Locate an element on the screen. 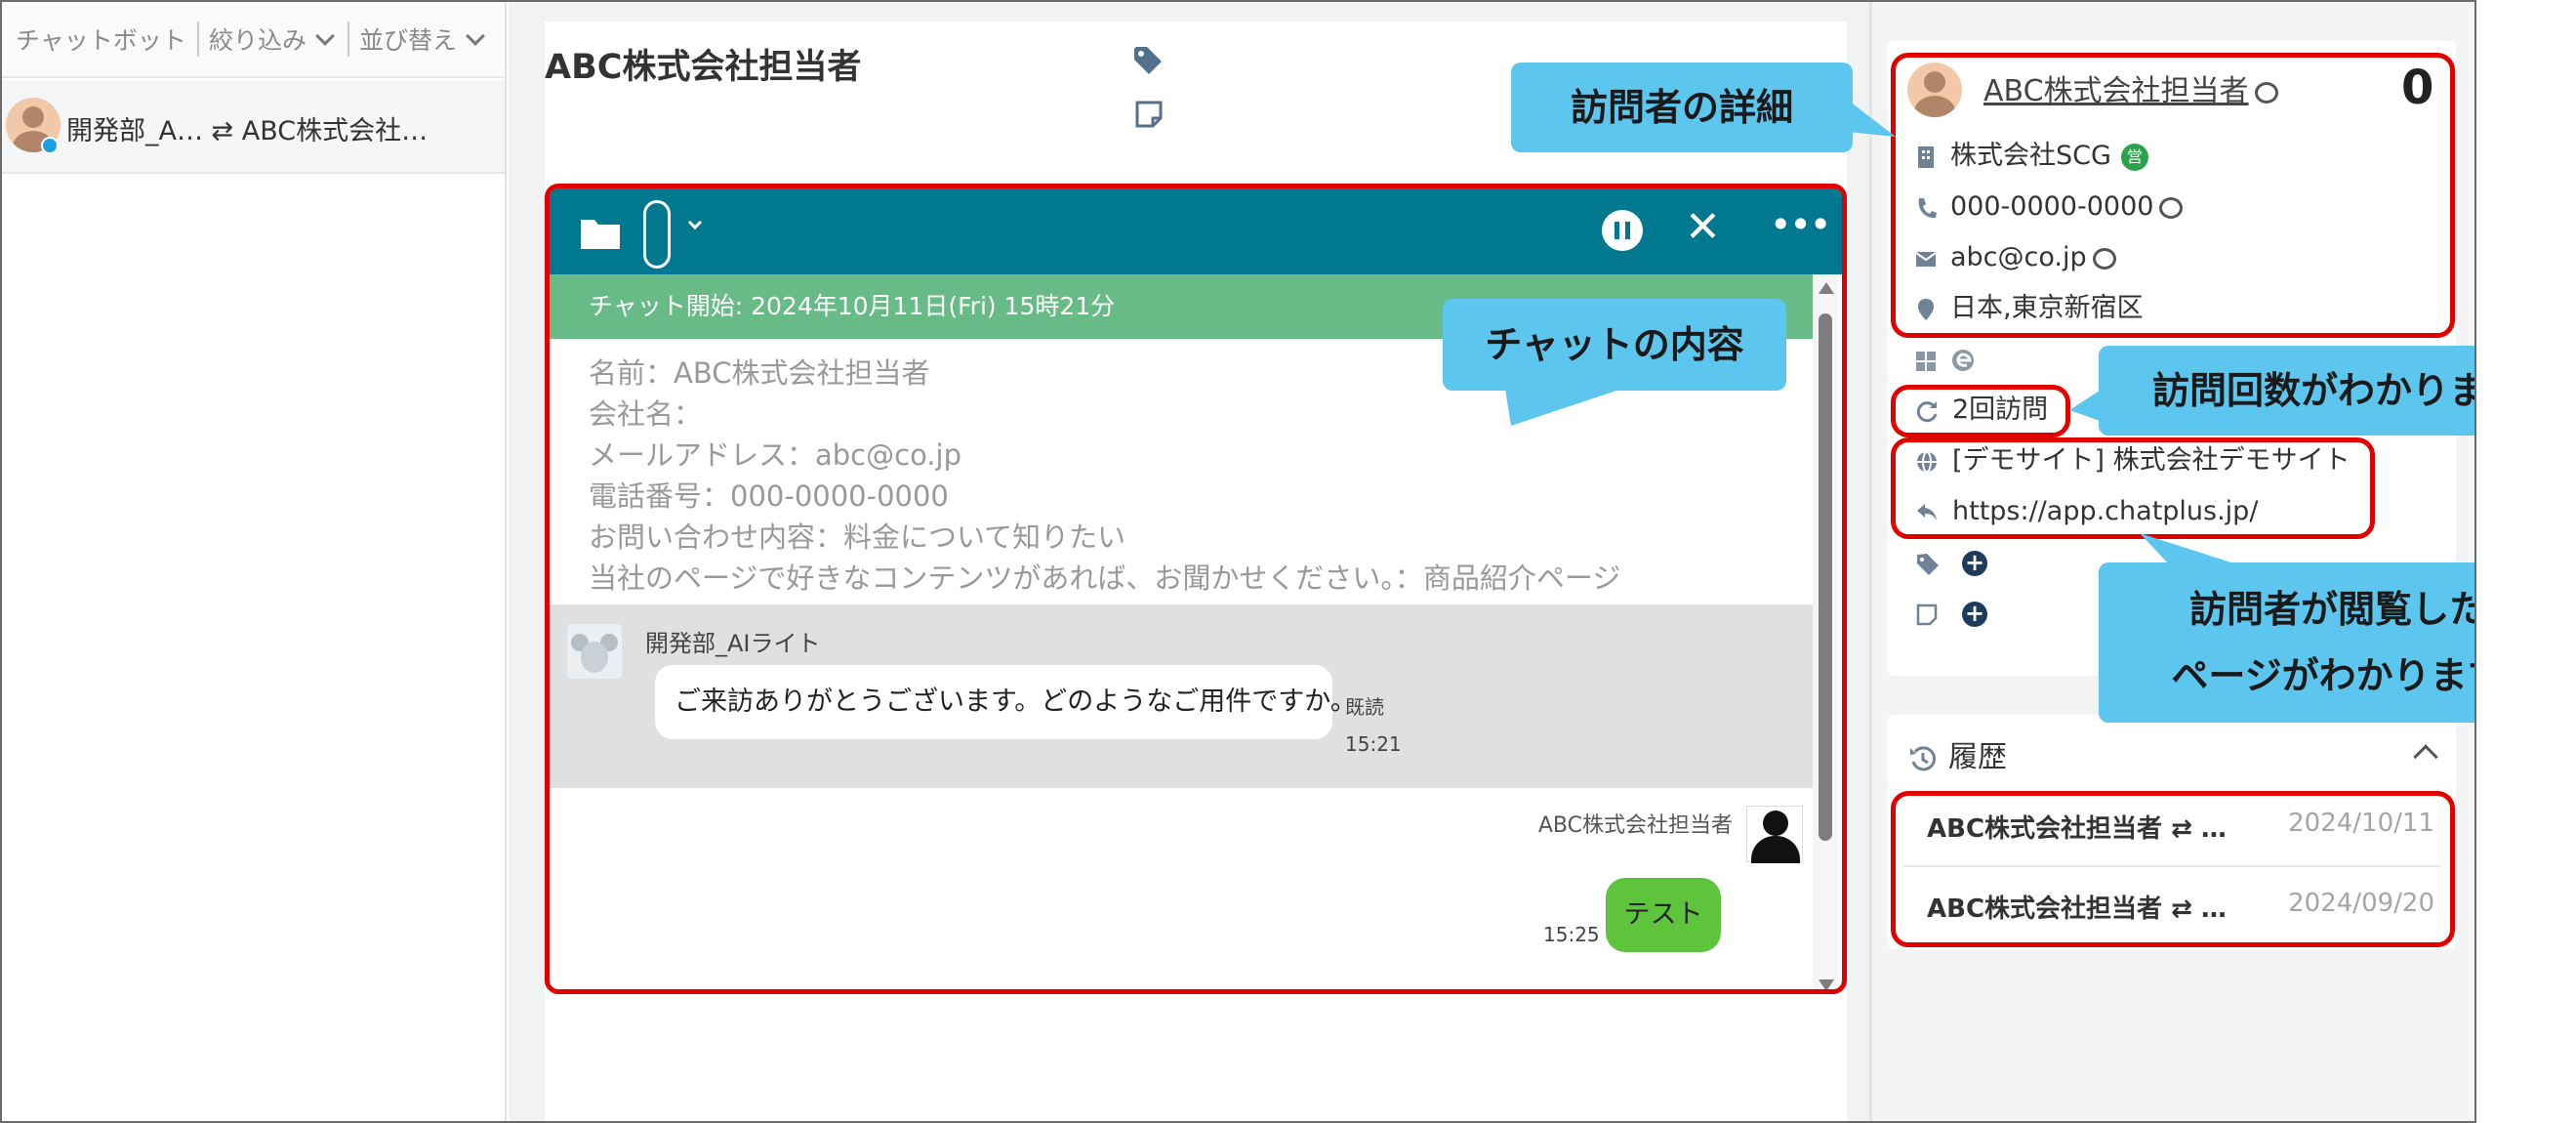 The height and width of the screenshot is (1123, 2576). close-icon: ✕ is located at coordinates (1703, 228).